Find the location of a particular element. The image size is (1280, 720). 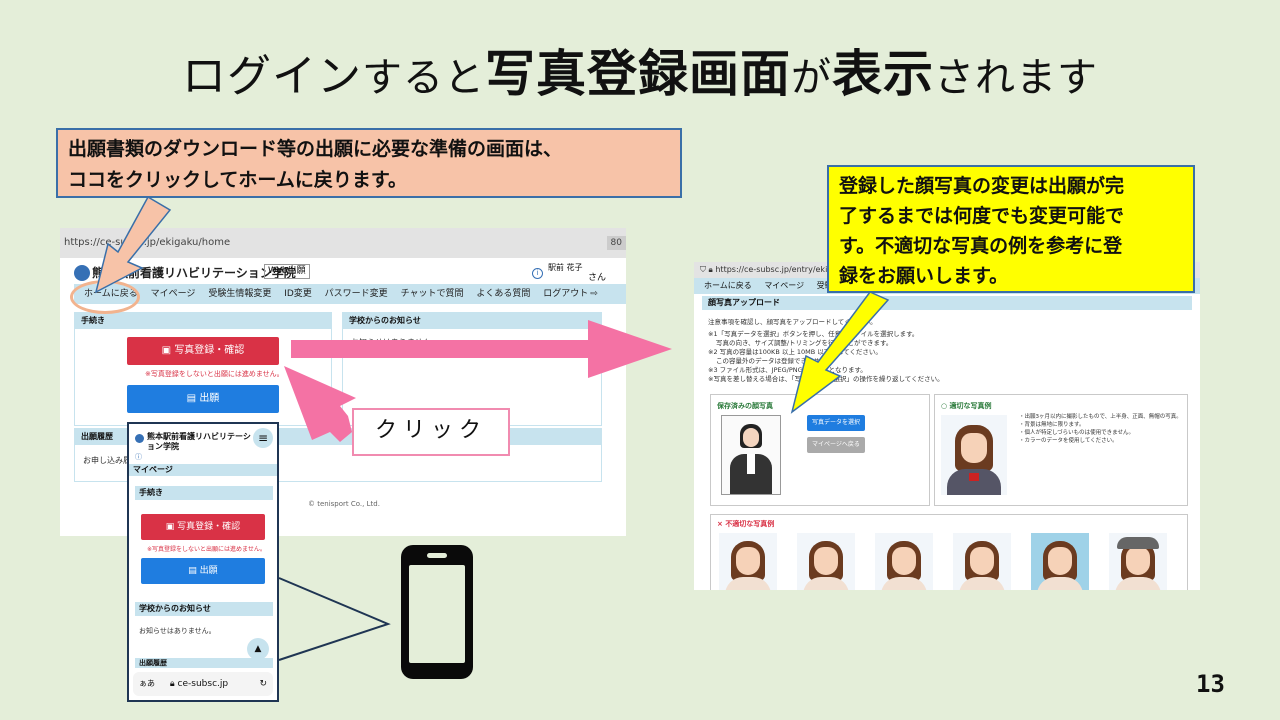

page-number: 13 is located at coordinates (1210, 684).